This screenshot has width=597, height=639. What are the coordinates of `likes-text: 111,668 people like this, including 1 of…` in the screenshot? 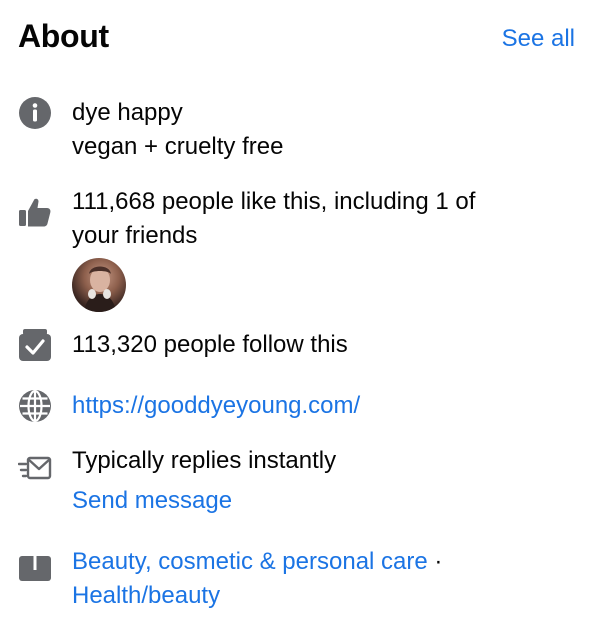 It's located at (324, 219).